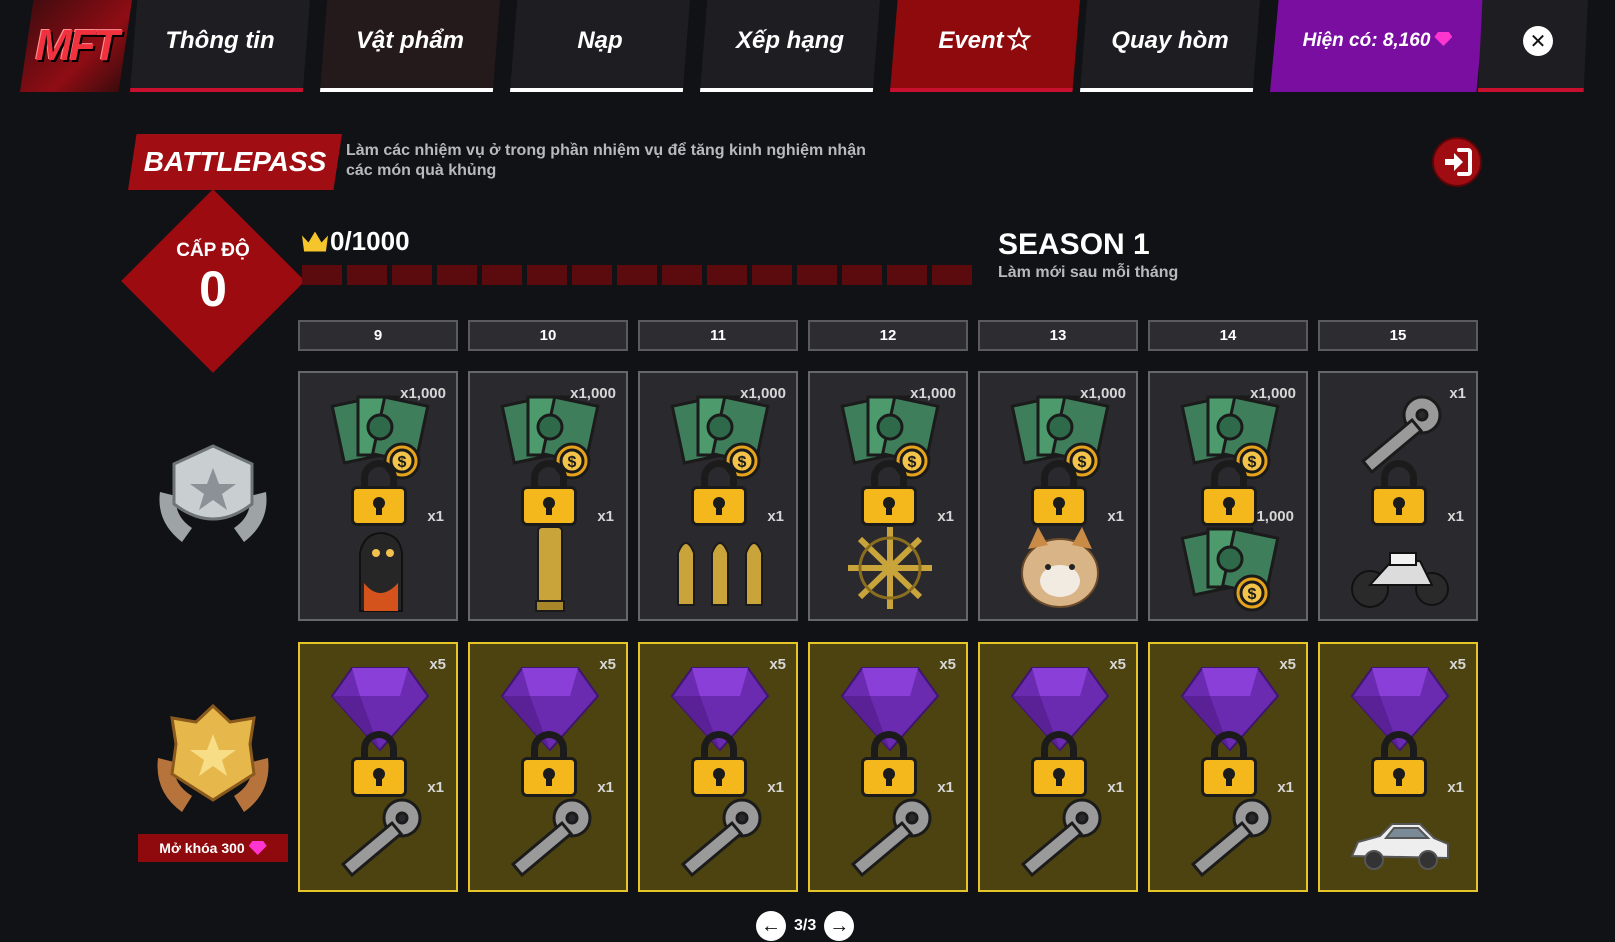 The image size is (1615, 942). Describe the element at coordinates (1019, 38) in the screenshot. I see `star-icon` at that location.